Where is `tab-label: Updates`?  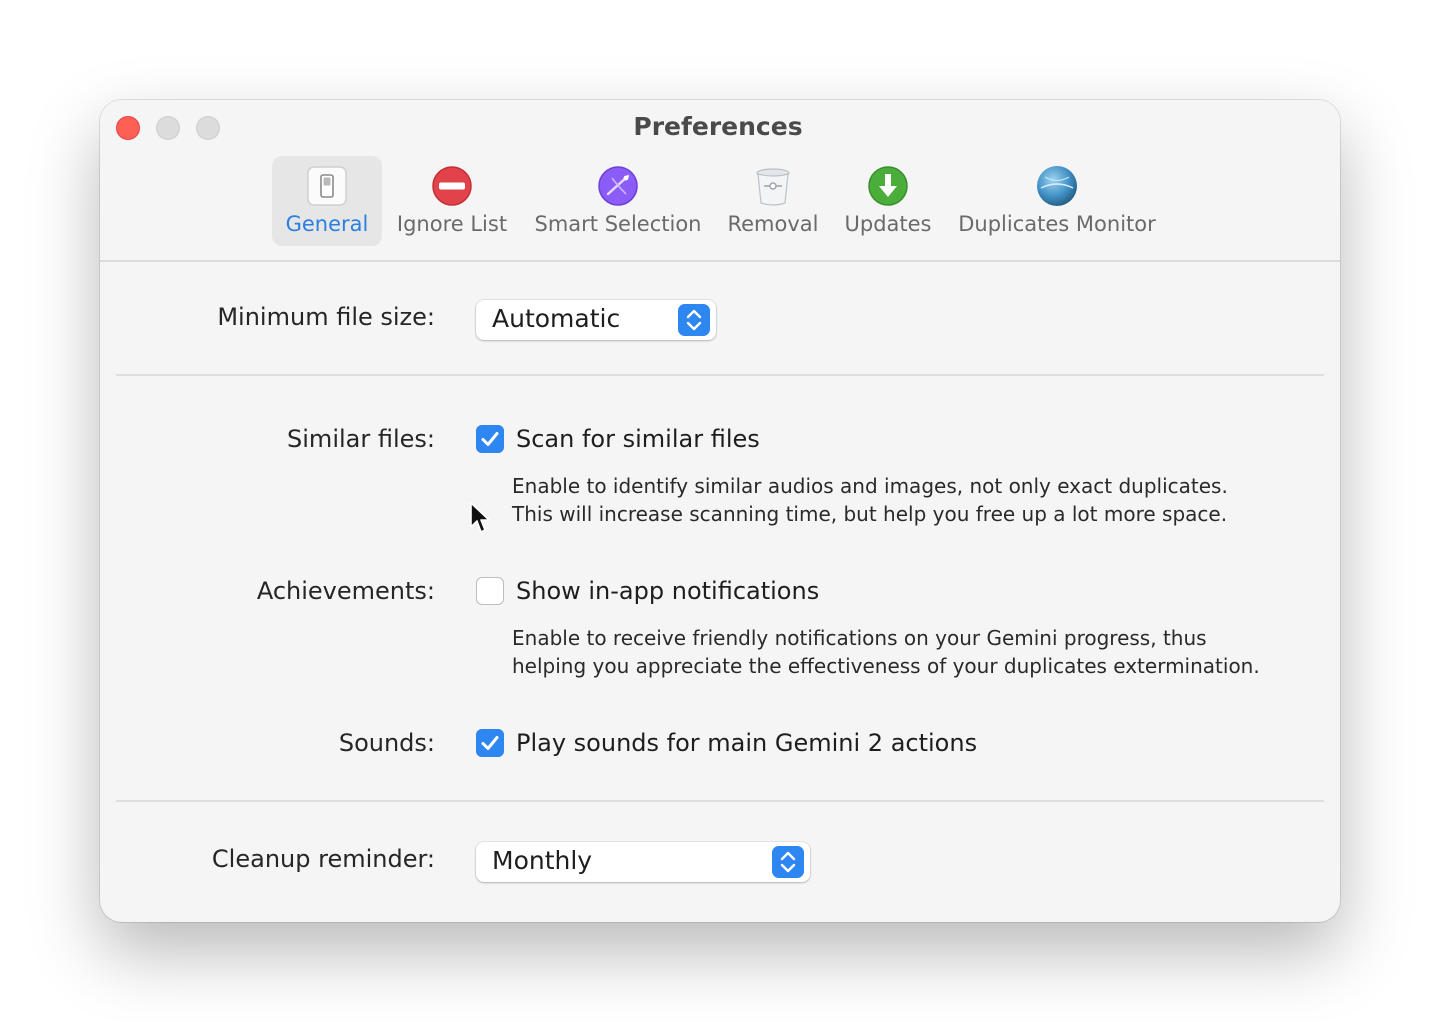
tab-label: Updates is located at coordinates (888, 224).